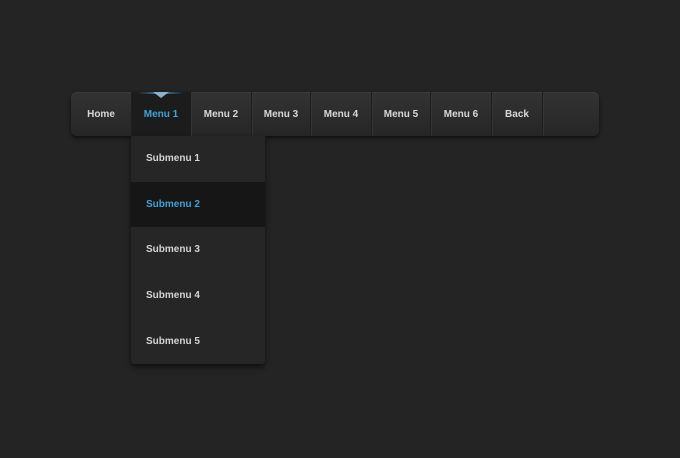  I want to click on submenu-item-5: Submenu 5, so click(198, 341).